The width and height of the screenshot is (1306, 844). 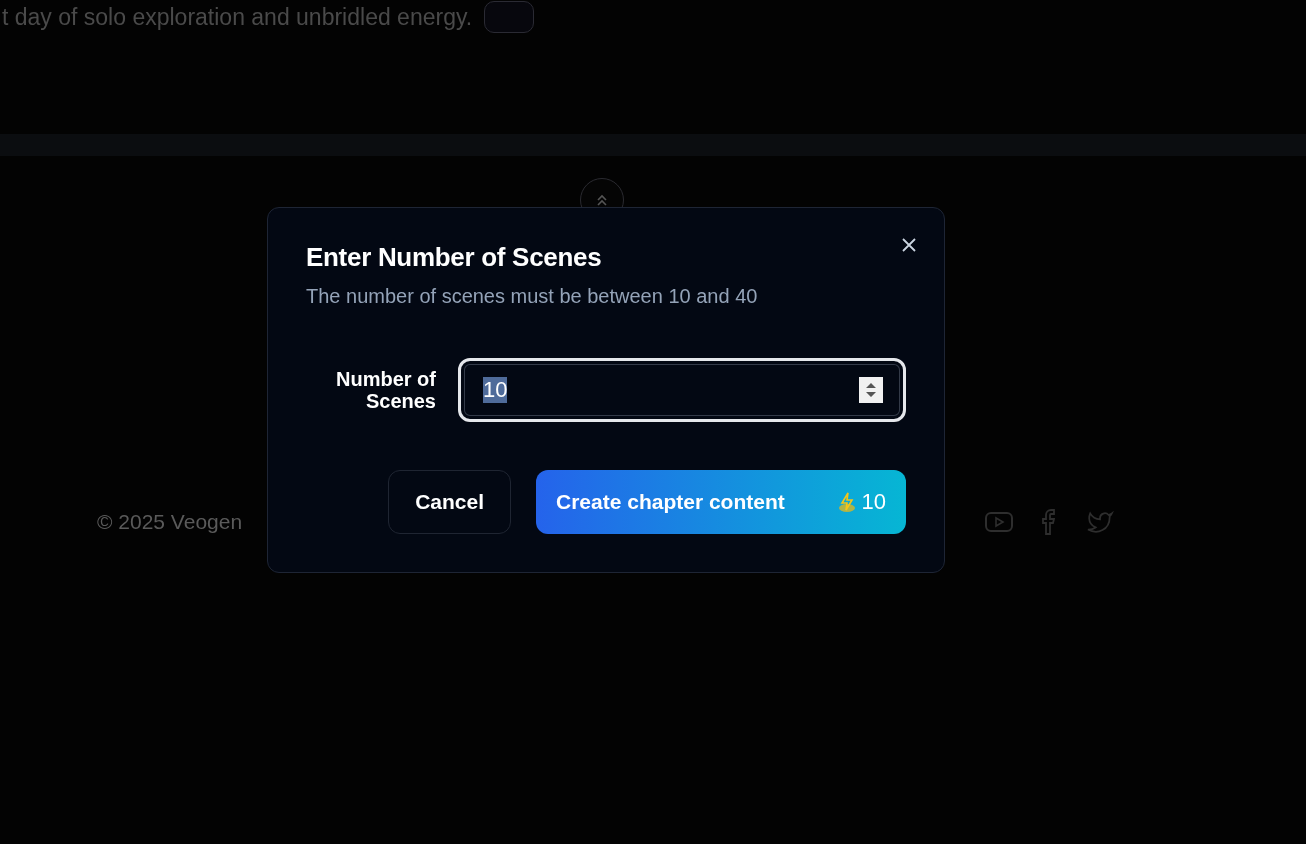 I want to click on number-field: 10, so click(x=682, y=390).